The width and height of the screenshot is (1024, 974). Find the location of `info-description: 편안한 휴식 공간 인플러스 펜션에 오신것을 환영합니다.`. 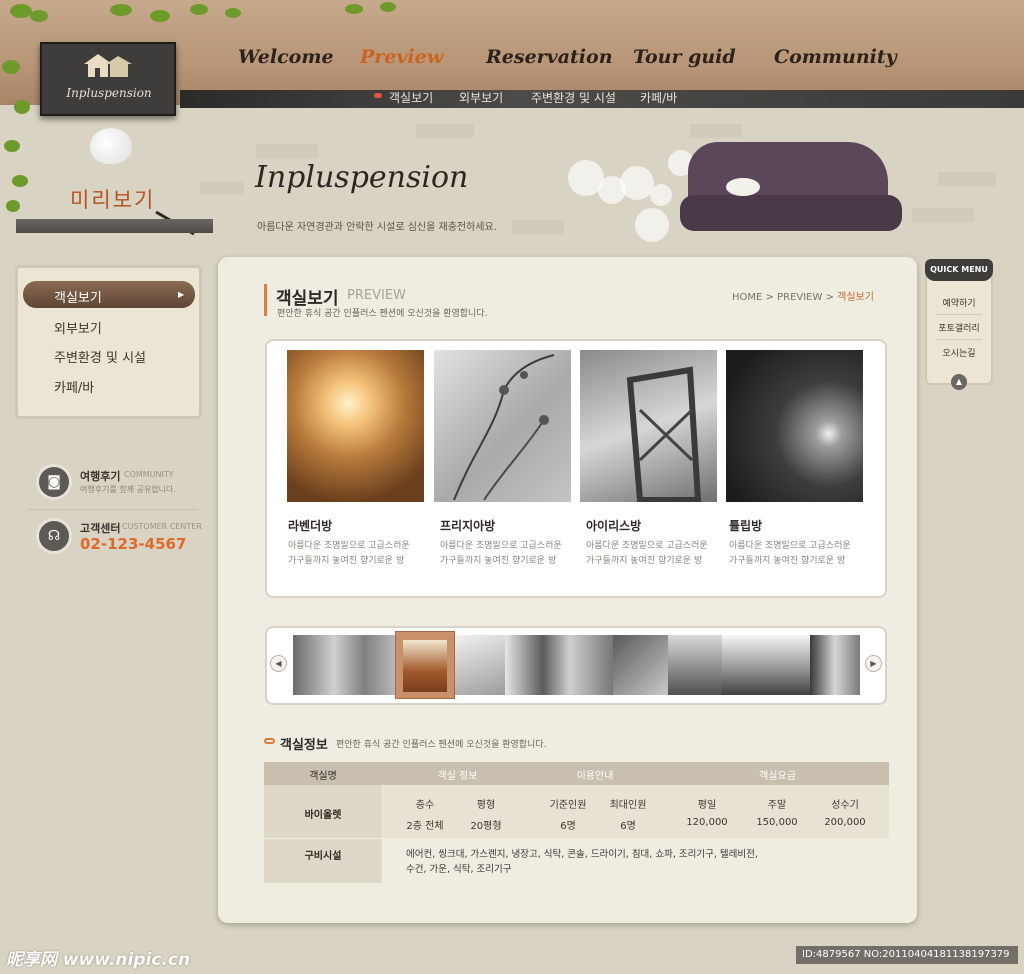

info-description: 편안한 휴식 공간 인플러스 펜션에 오신것을 환영합니다. is located at coordinates (441, 745).